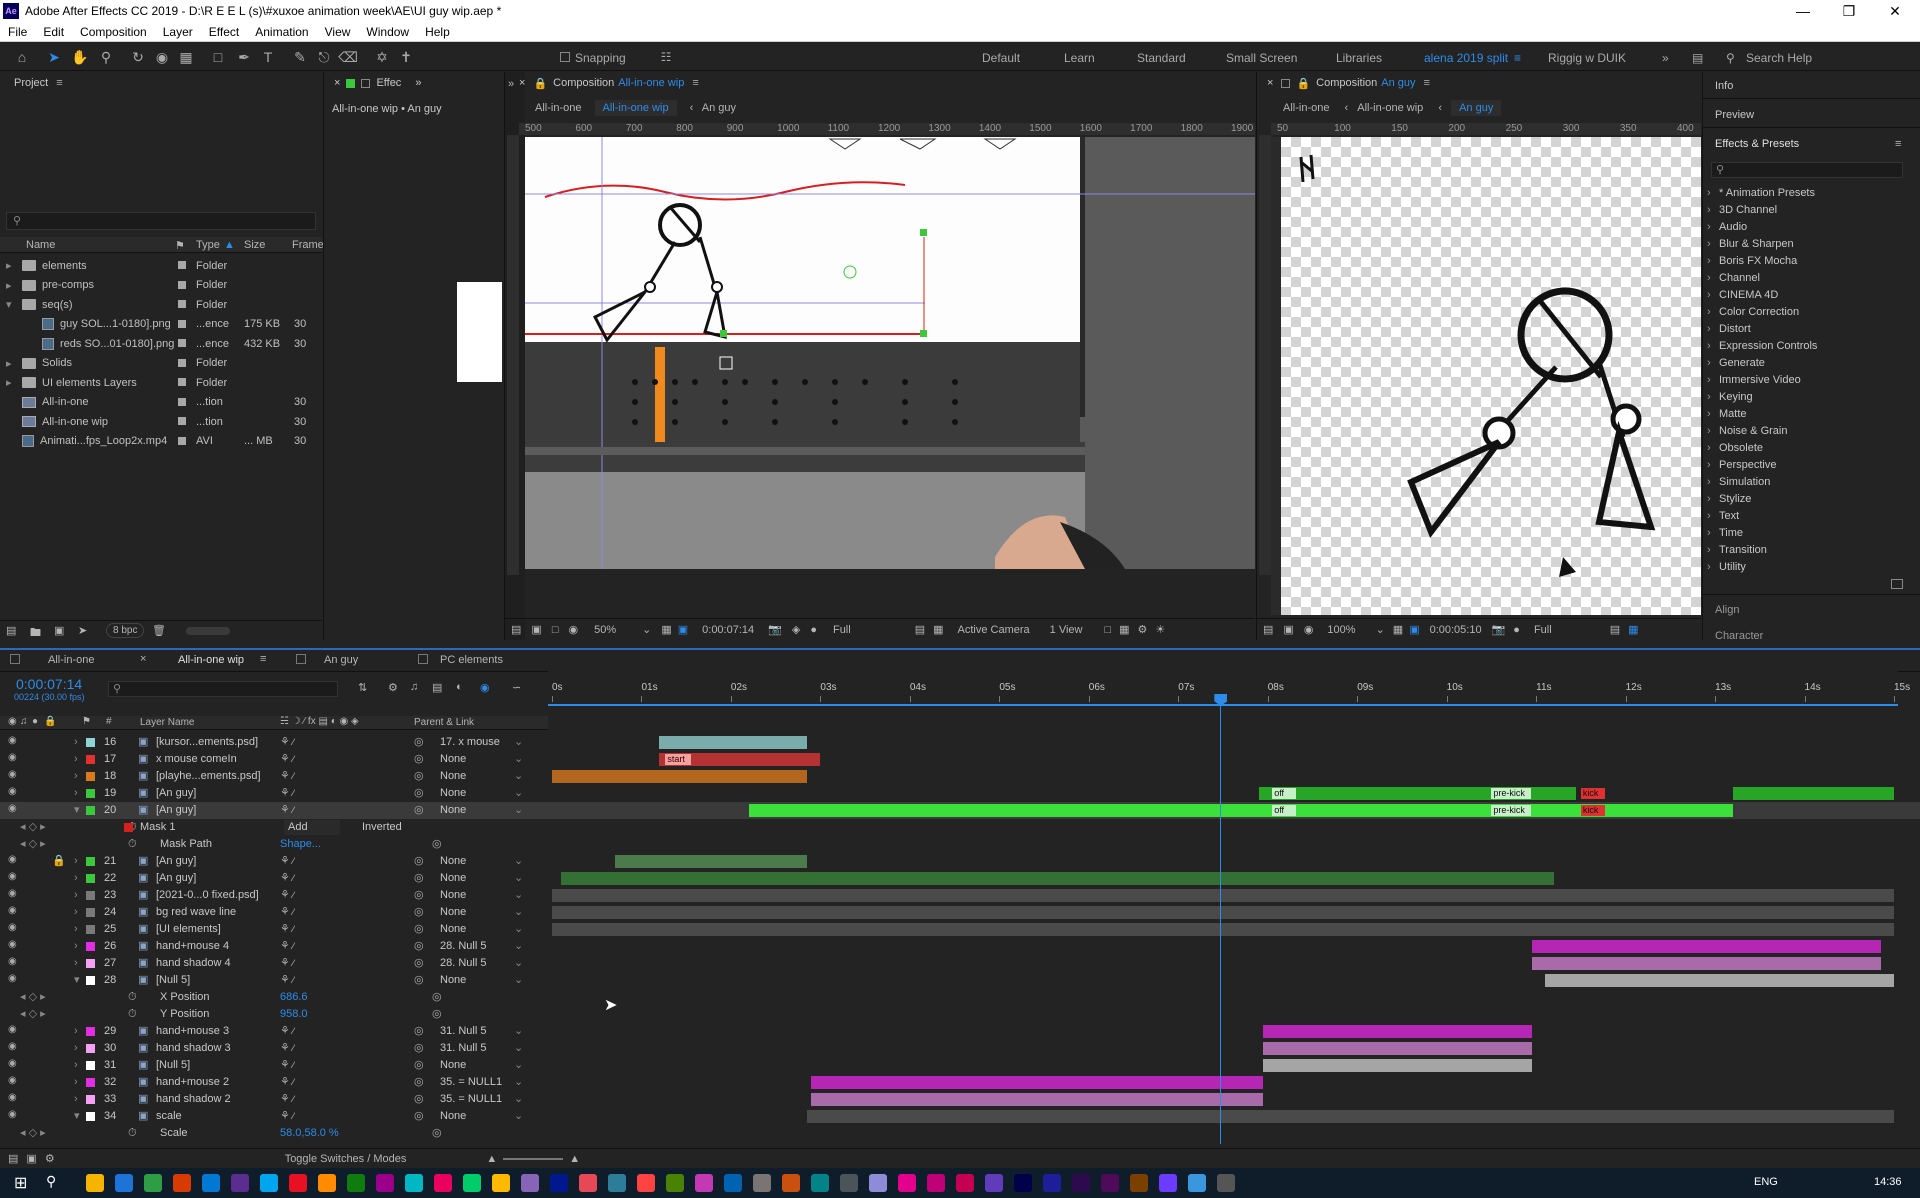  Describe the element at coordinates (960, 1116) in the screenshot. I see `timeline-layer-row: ◉ ▾ 34 ▣ scale ⚘ ∕ ◎ None ⌄` at that location.